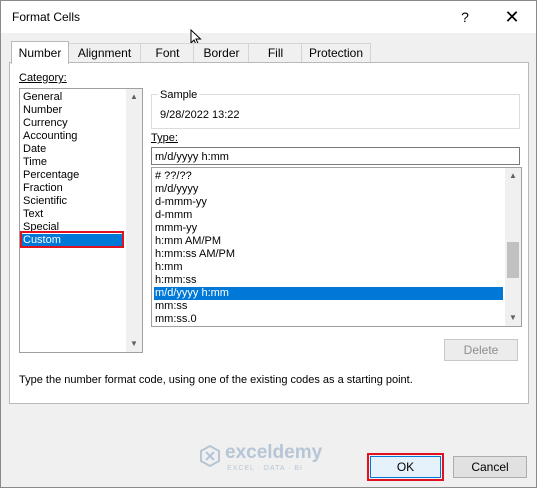 This screenshot has height=488, width=537. I want to click on delete-button: Delete, so click(481, 350).